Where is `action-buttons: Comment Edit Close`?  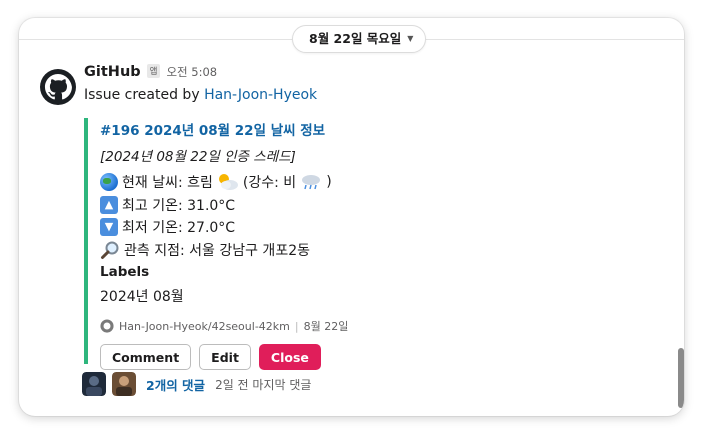
action-buttons: Comment Edit Close is located at coordinates (370, 357).